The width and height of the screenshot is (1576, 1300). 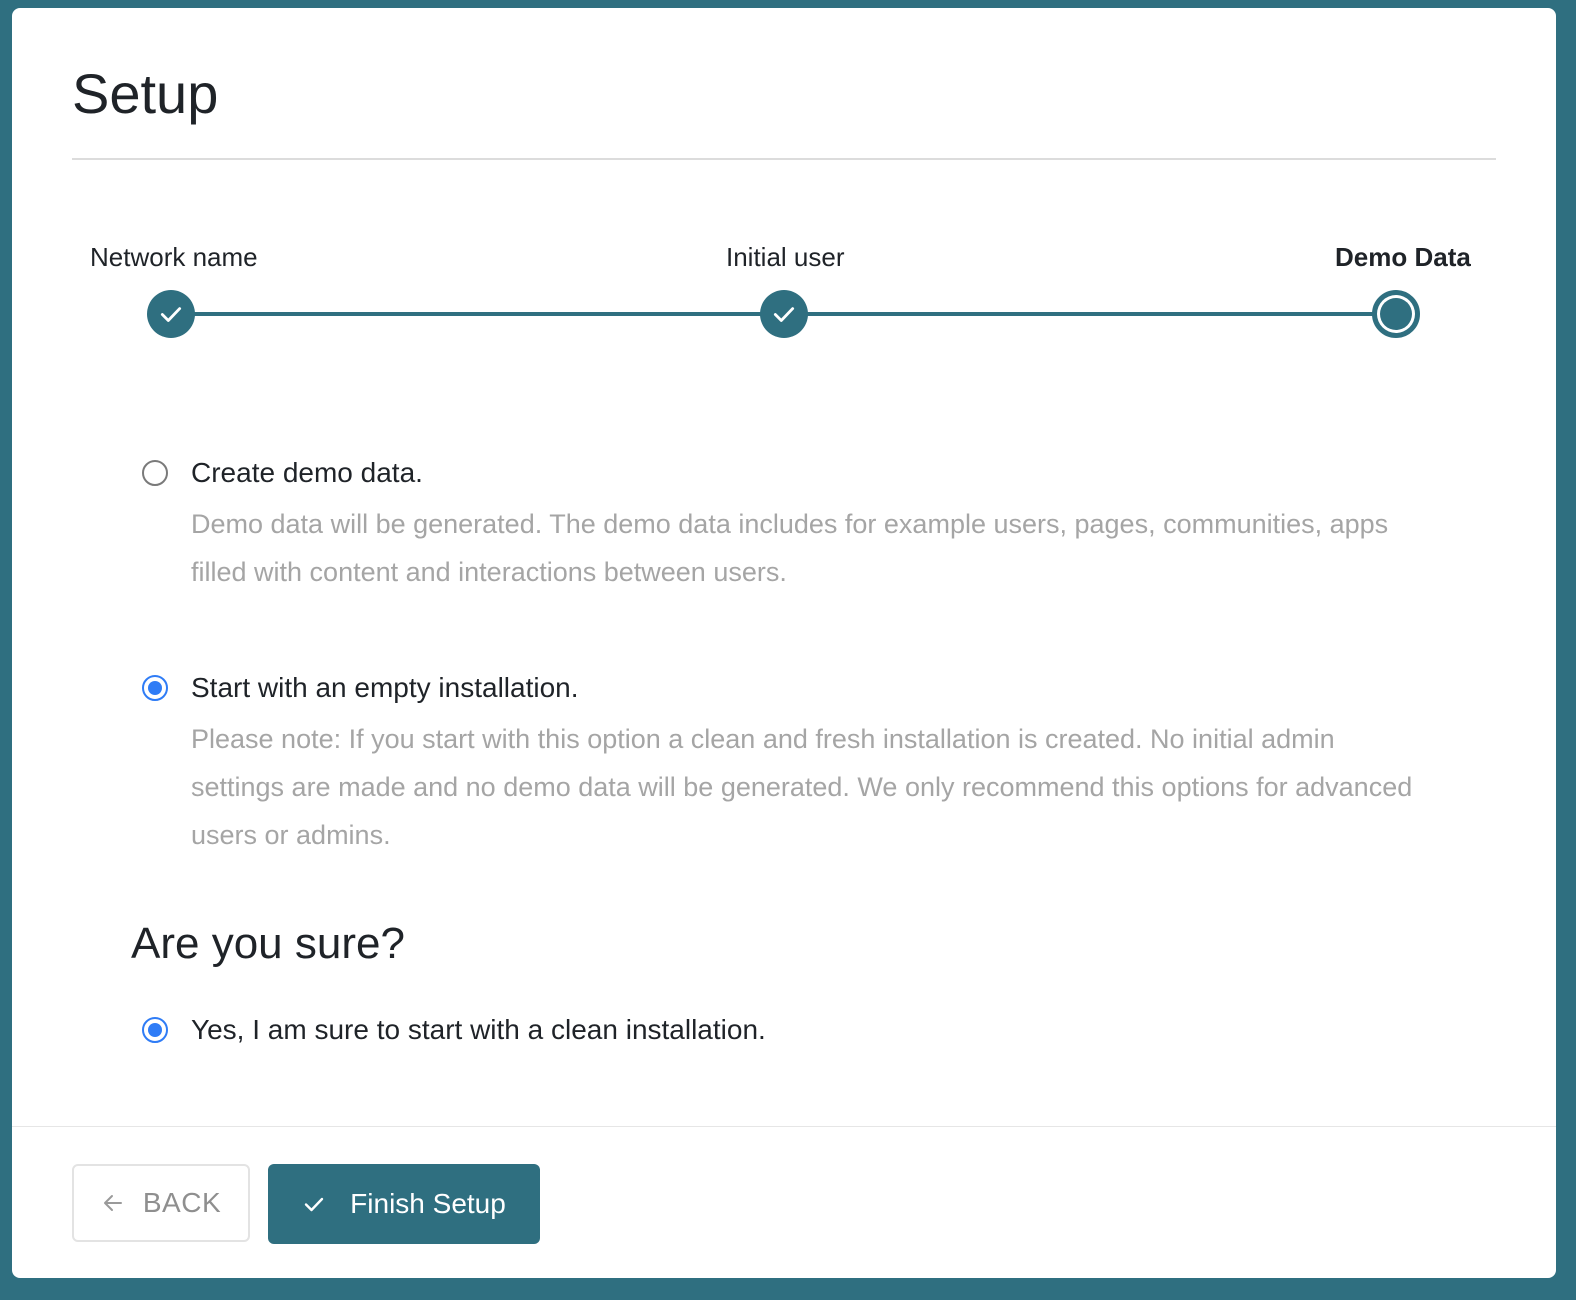 I want to click on option-label: Create demo data., so click(x=307, y=473).